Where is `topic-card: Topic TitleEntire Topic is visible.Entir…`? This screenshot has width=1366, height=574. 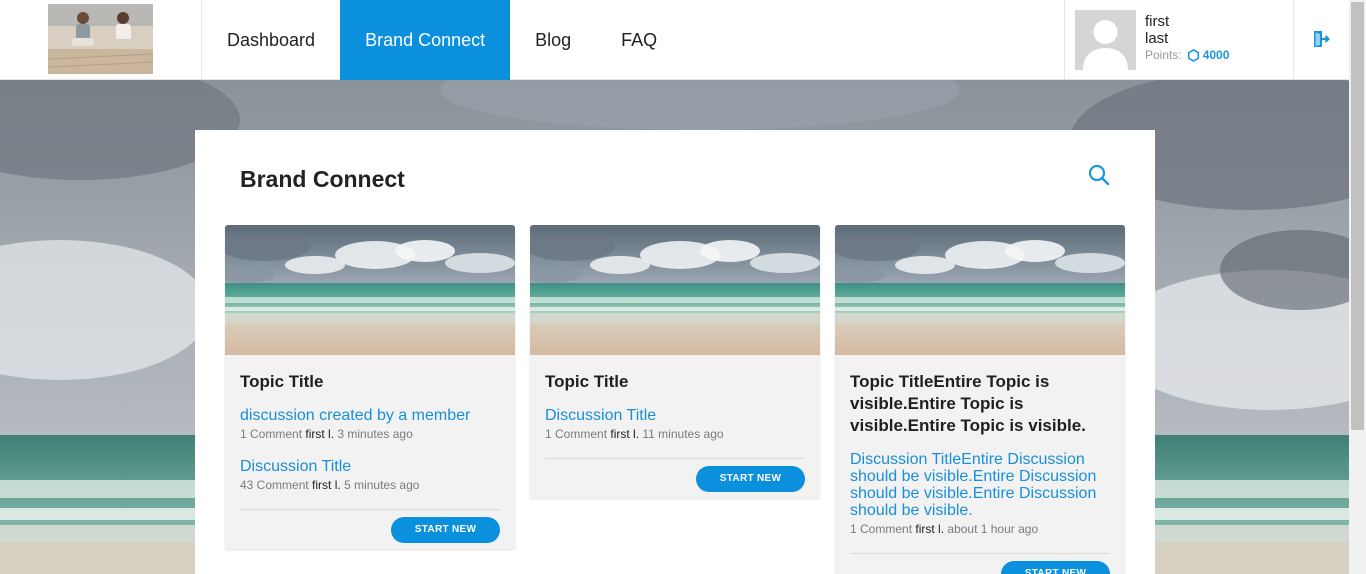
topic-card: Topic TitleEntire Topic is visible.Entir… is located at coordinates (980, 399).